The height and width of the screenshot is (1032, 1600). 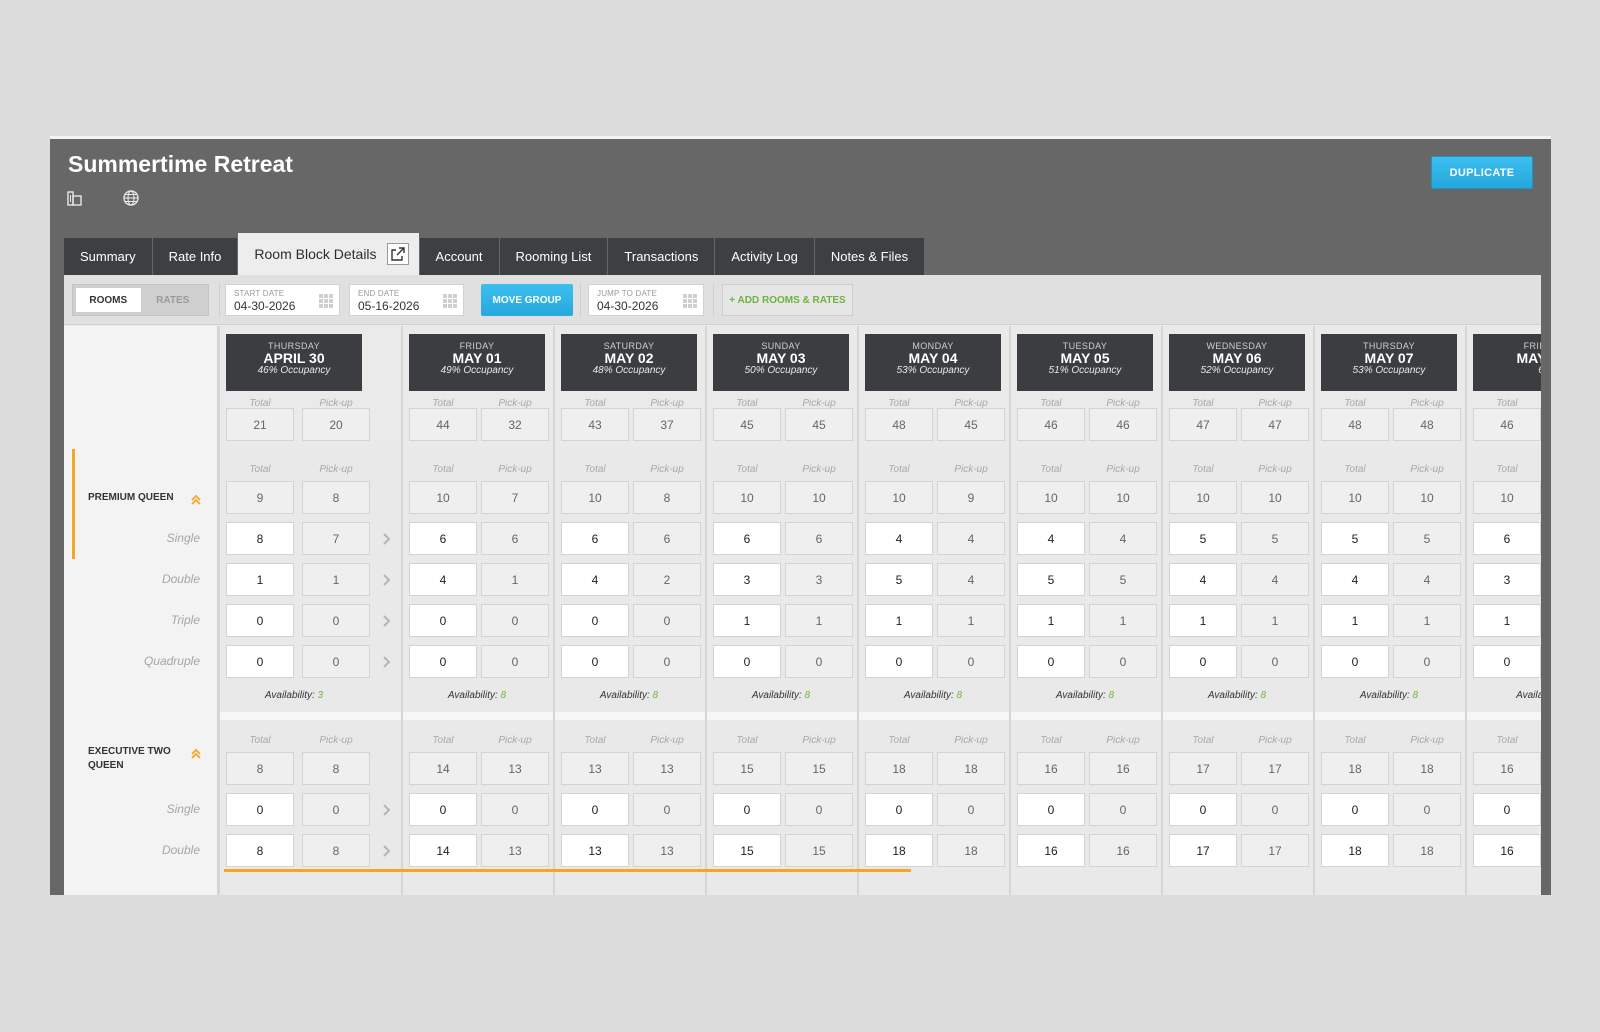 What do you see at coordinates (667, 538) in the screenshot?
I see `pickup-count-cell: 6` at bounding box center [667, 538].